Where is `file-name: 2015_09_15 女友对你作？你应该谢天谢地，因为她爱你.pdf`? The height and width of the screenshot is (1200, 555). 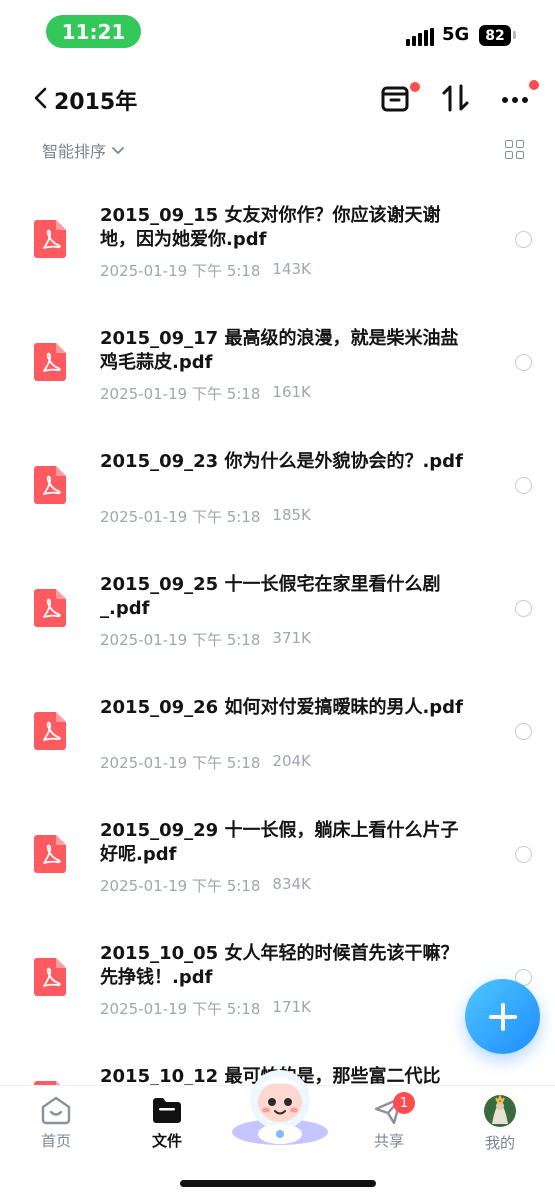
file-name: 2015_09_15 女友对你作？你应该谢天谢地，因为她爱你.pdf is located at coordinates (270, 227).